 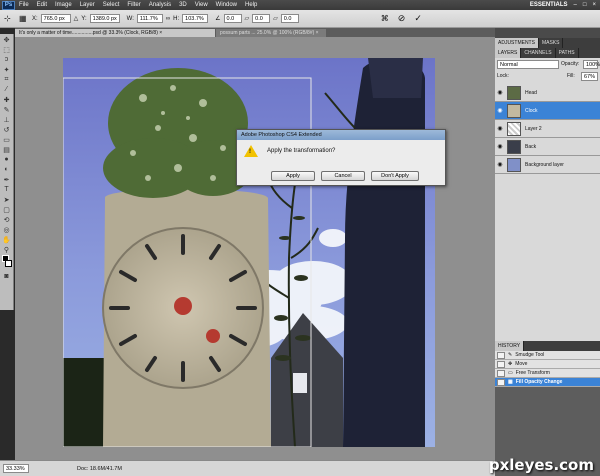 I want to click on blend-mode-select: Normal, so click(x=528, y=64).